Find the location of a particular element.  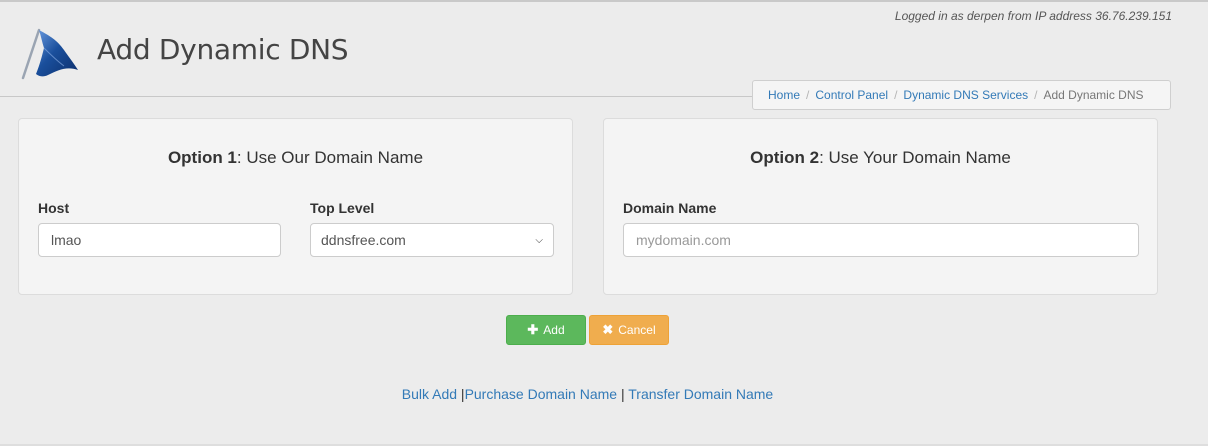

top-level-label: Top Level is located at coordinates (342, 208).